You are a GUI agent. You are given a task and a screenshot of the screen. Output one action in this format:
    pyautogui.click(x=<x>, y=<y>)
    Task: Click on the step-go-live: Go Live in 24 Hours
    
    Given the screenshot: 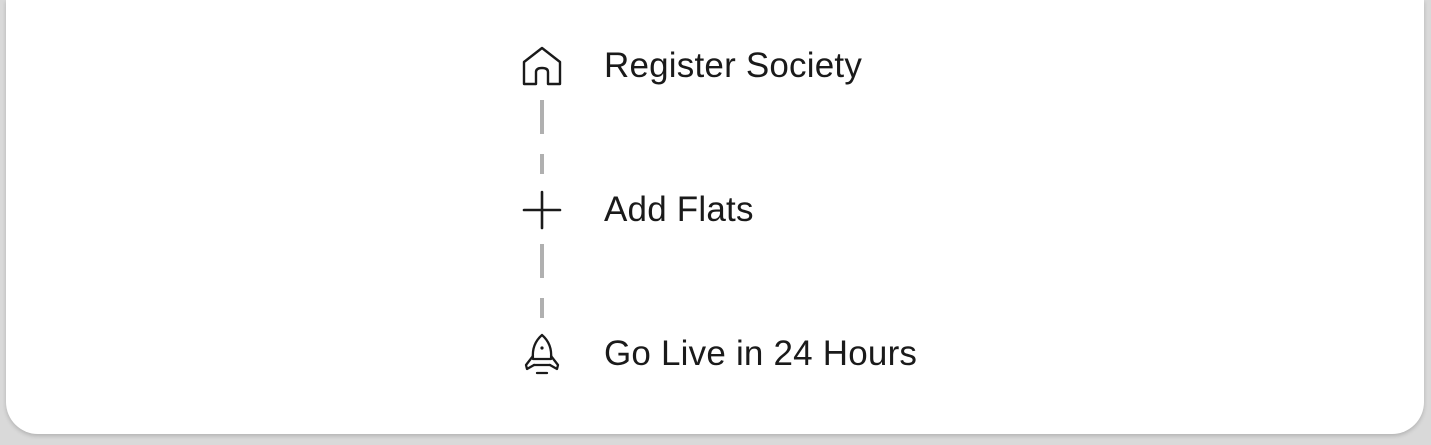 What is the action you would take?
    pyautogui.click(x=717, y=354)
    